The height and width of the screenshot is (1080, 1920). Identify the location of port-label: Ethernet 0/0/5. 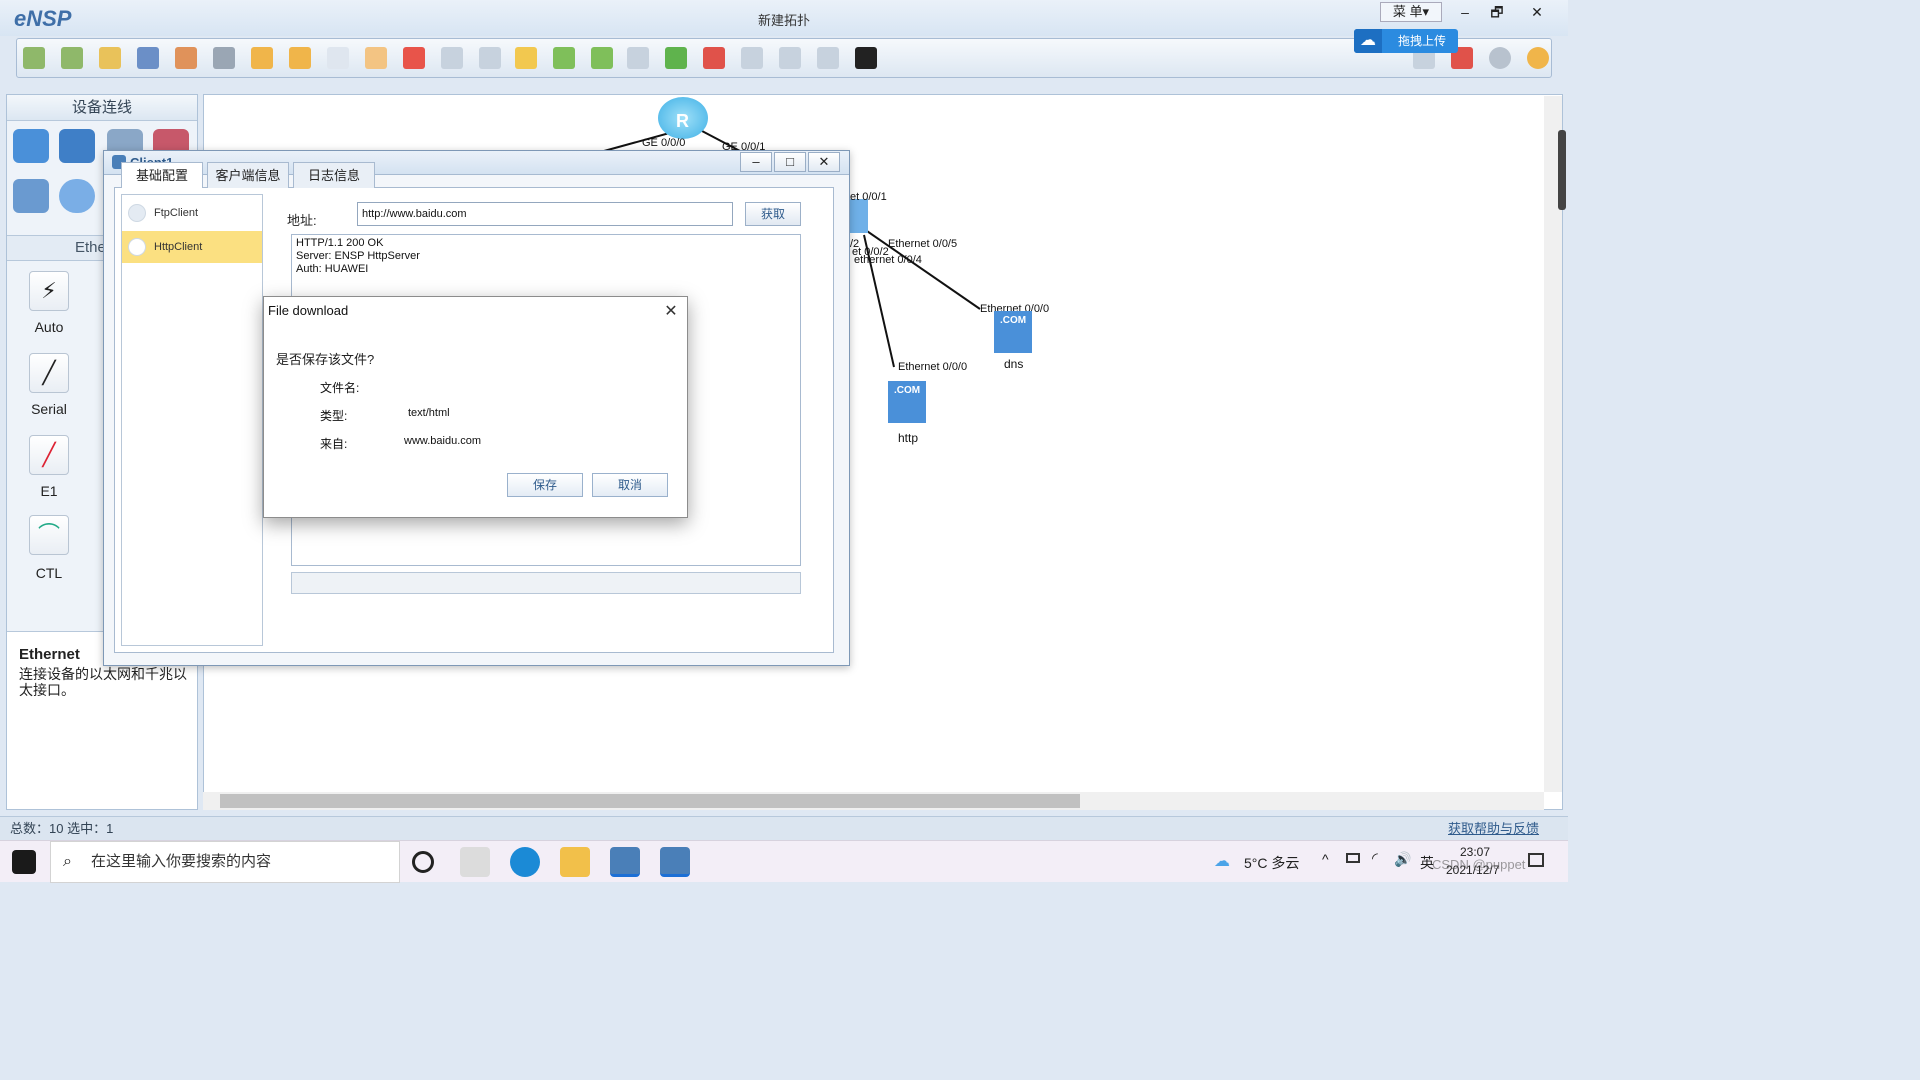
(923, 244).